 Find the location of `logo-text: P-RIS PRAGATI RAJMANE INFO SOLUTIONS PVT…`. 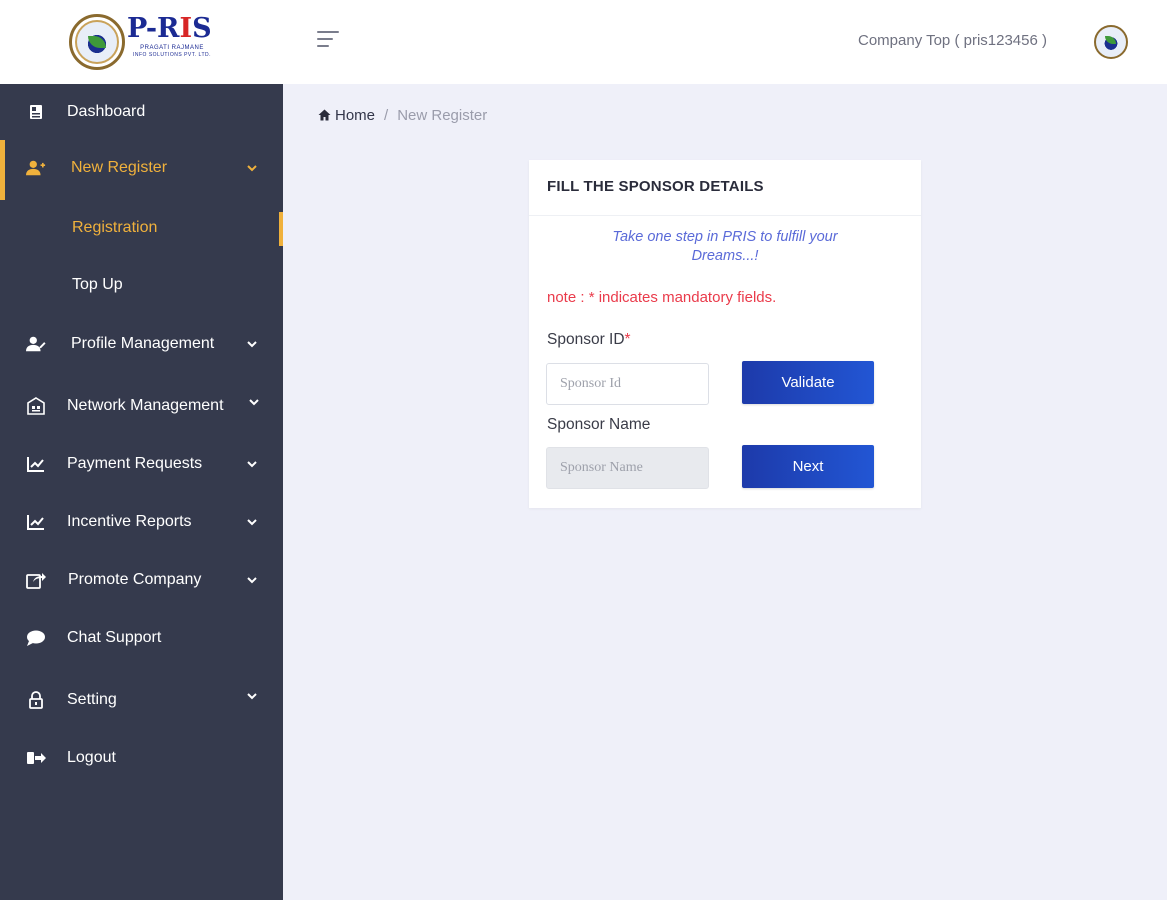

logo-text: P-RIS PRAGATI RAJMANE INFO SOLUTIONS PVT… is located at coordinates (177, 36).